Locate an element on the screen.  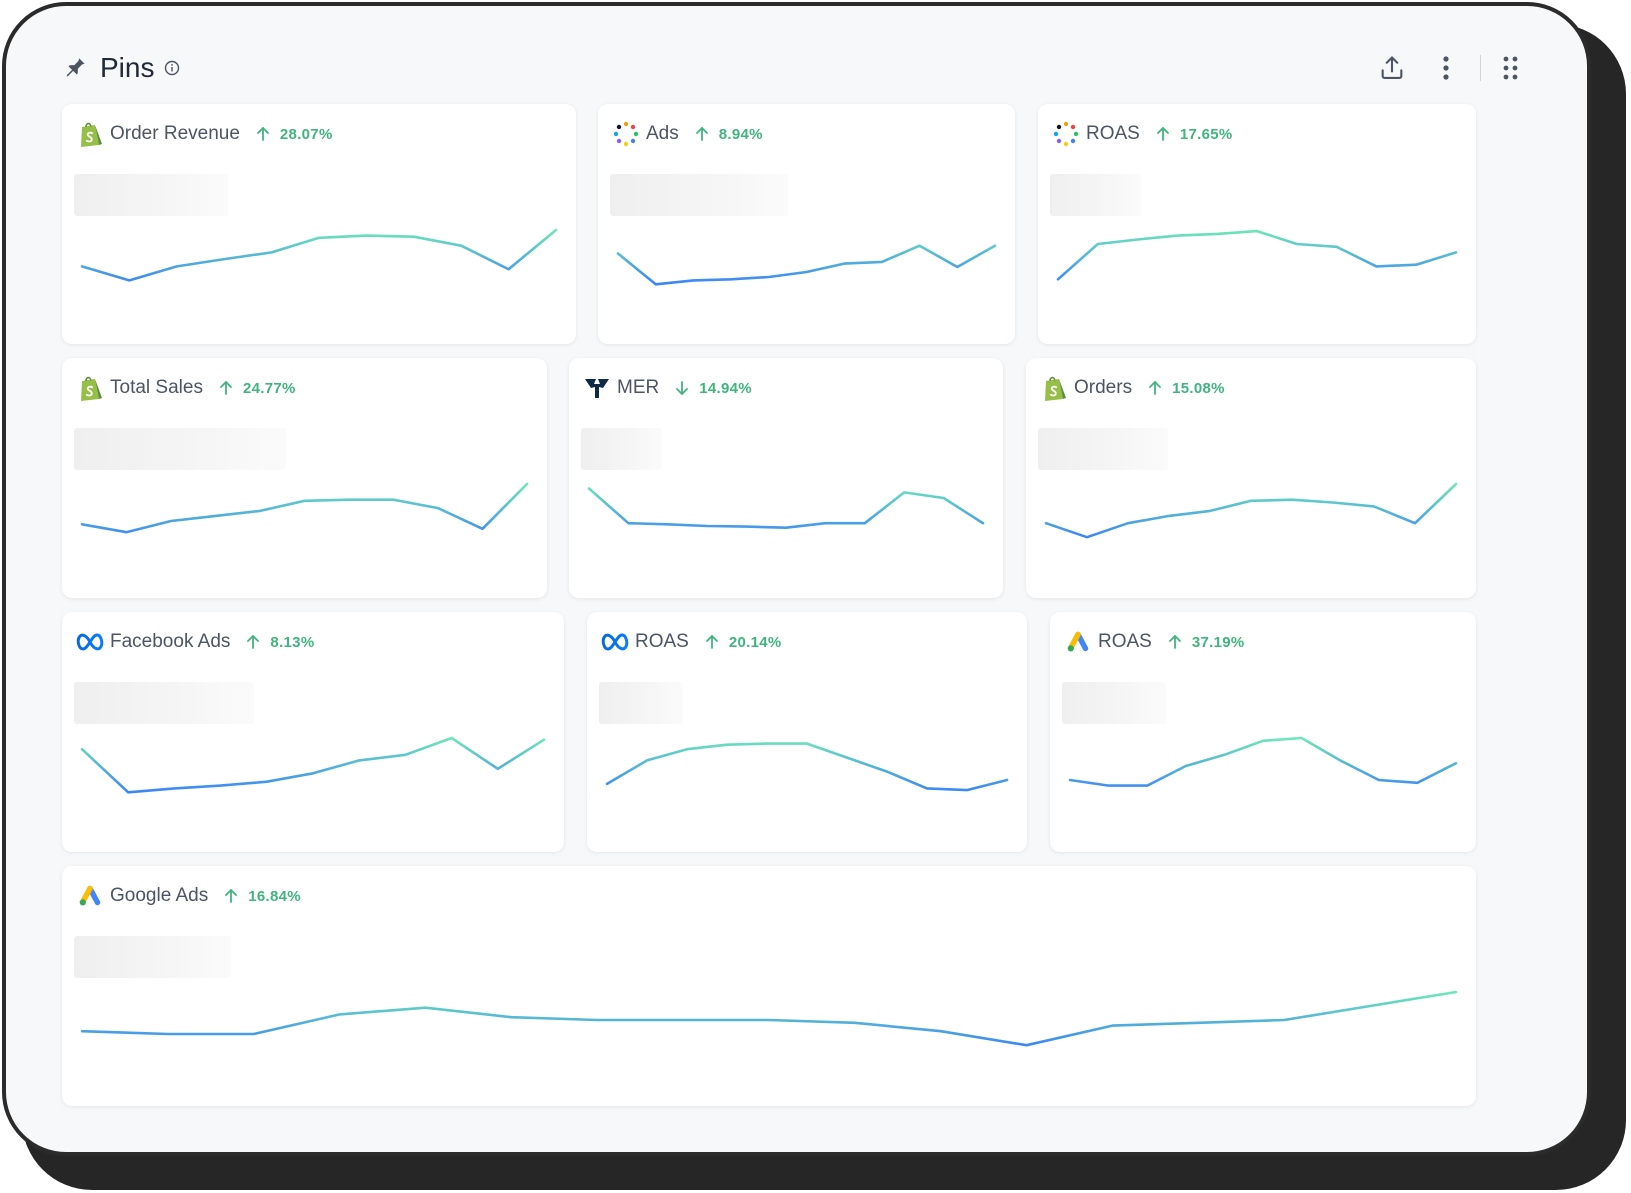
trend: 28.07% is located at coordinates (294, 134).